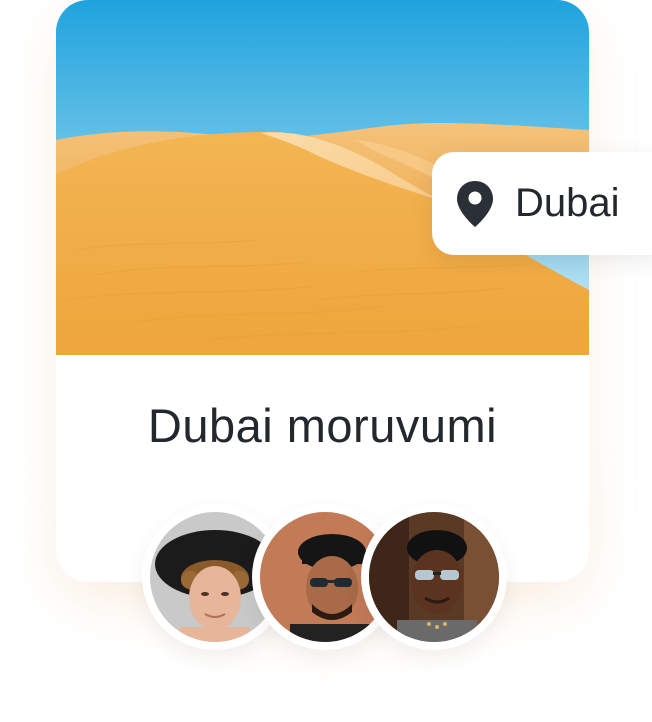 The image size is (652, 722). Describe the element at coordinates (327, 577) in the screenshot. I see `participants-avatars` at that location.